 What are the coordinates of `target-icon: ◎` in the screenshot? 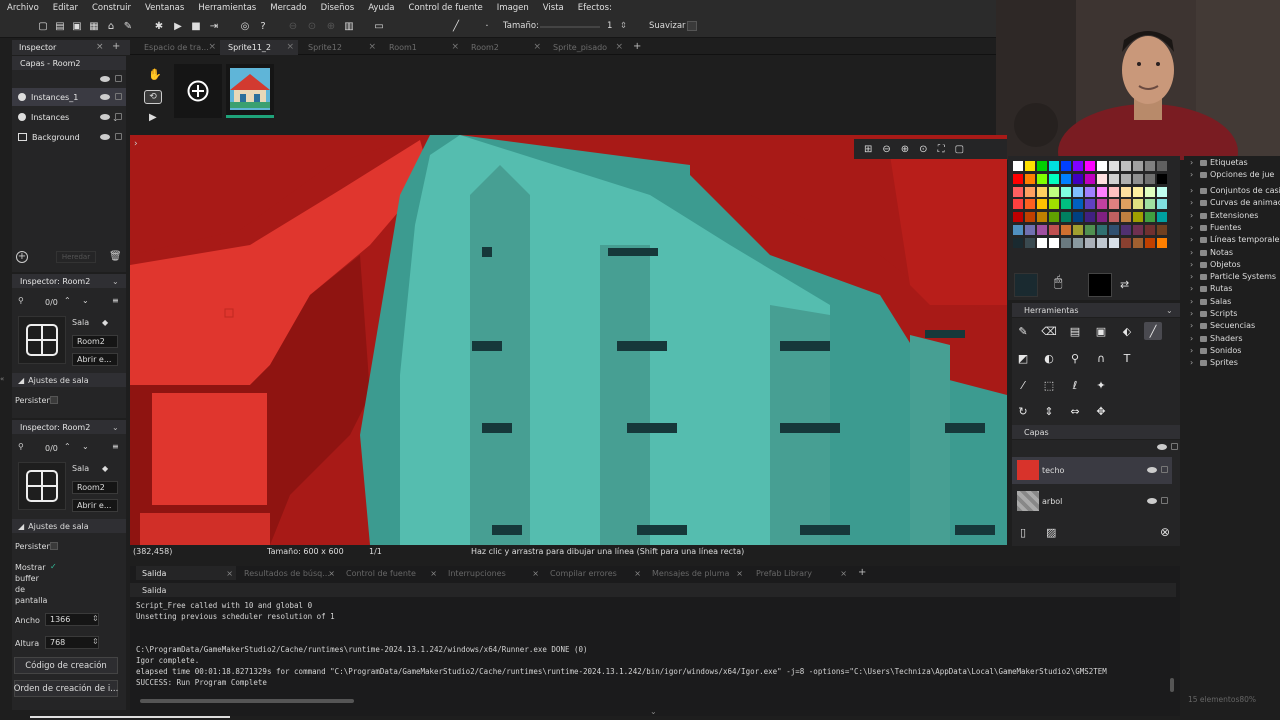 It's located at (245, 26).